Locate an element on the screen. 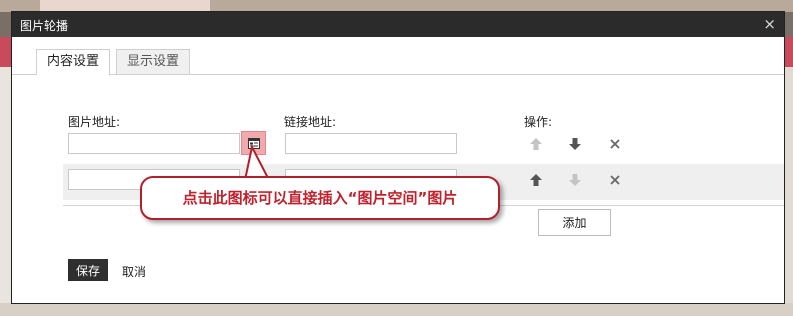 This screenshot has width=793, height=316. link-address-label: 链接地址: is located at coordinates (310, 122).